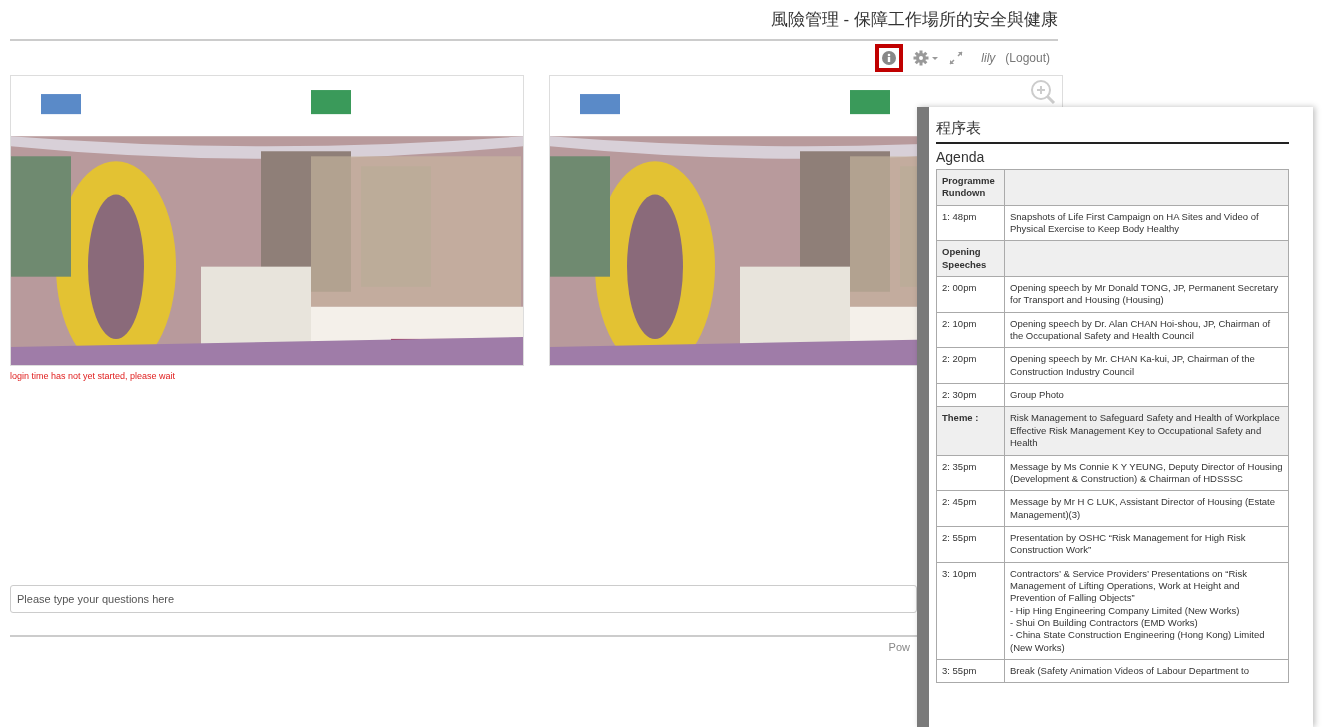 The width and height of the screenshot is (1323, 727). Describe the element at coordinates (970, 330) in the screenshot. I see `time-cell: 2: 10pm` at that location.